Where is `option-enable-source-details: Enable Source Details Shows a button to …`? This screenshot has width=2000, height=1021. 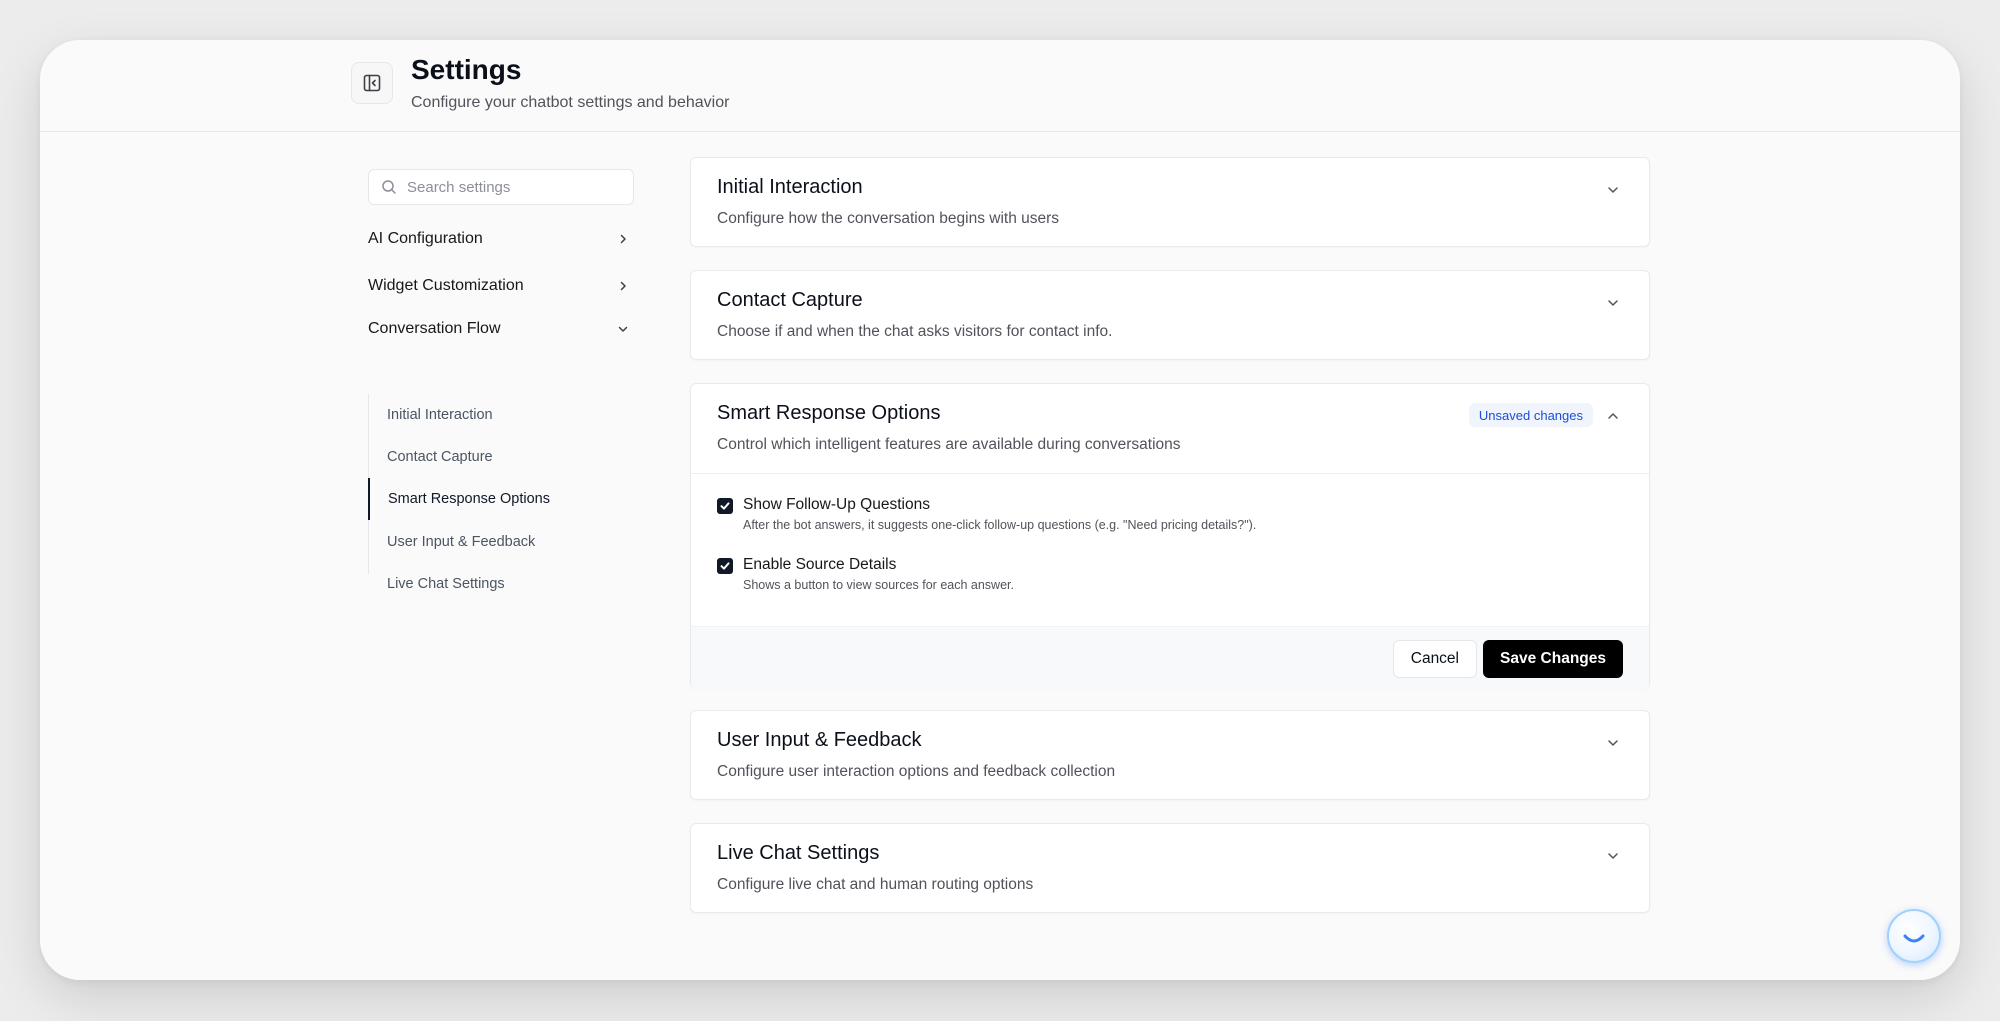
option-enable-source-details: Enable Source Details Shows a button to … is located at coordinates (1170, 586).